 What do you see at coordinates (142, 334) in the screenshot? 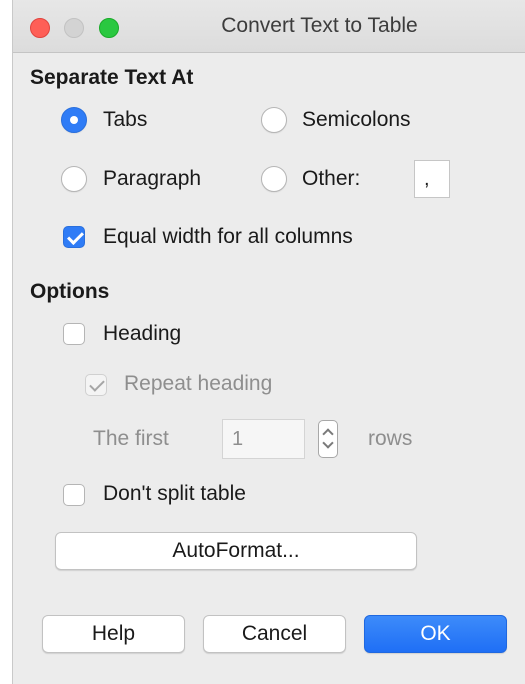
I see `heading-label: Heading` at bounding box center [142, 334].